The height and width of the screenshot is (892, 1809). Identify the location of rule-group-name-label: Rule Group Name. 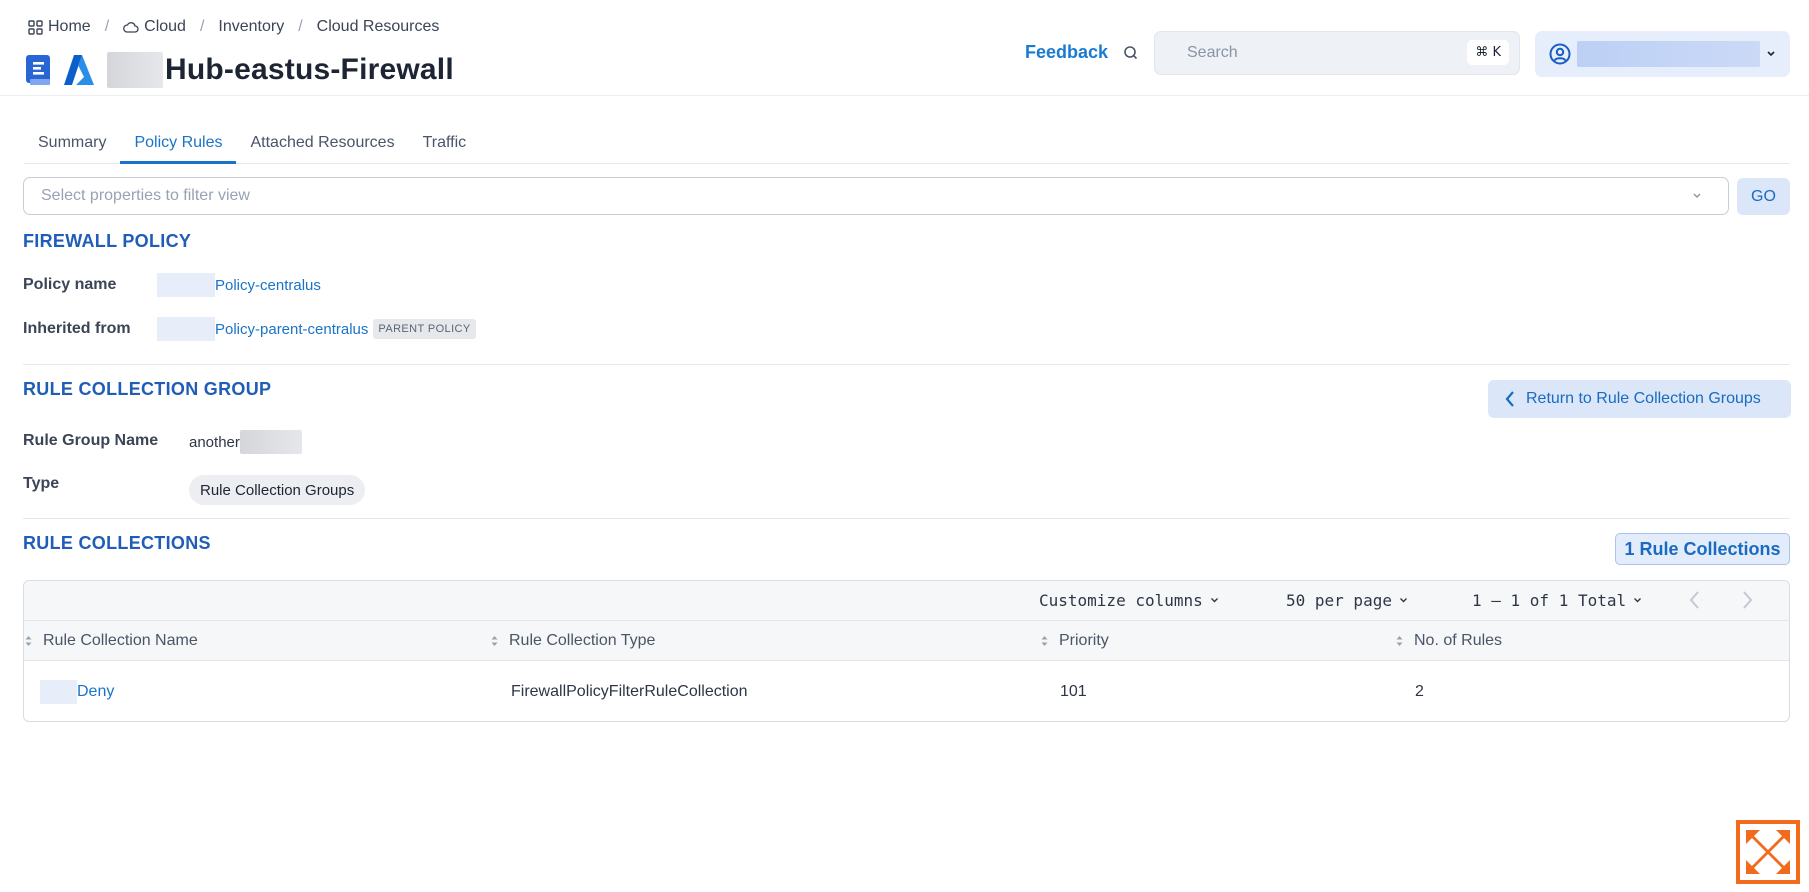
(91, 440).